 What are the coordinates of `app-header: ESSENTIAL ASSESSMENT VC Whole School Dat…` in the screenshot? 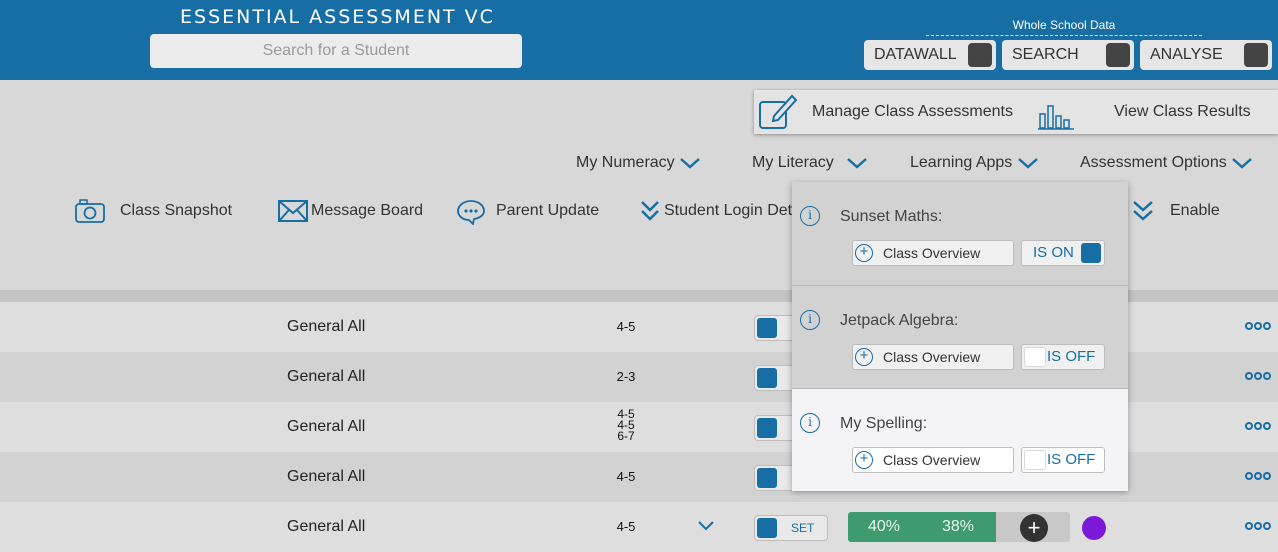 It's located at (639, 40).